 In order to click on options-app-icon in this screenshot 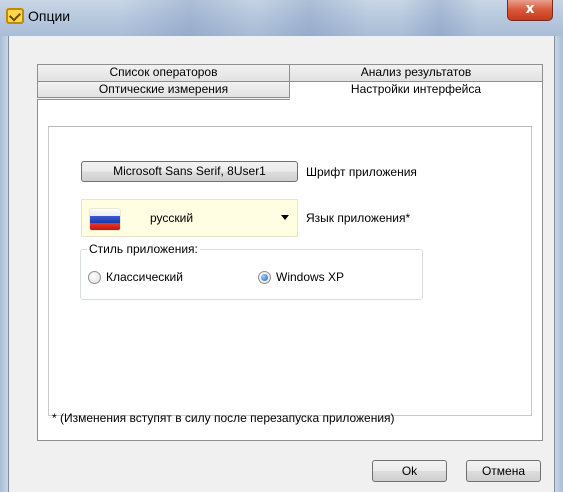, I will do `click(15, 16)`.